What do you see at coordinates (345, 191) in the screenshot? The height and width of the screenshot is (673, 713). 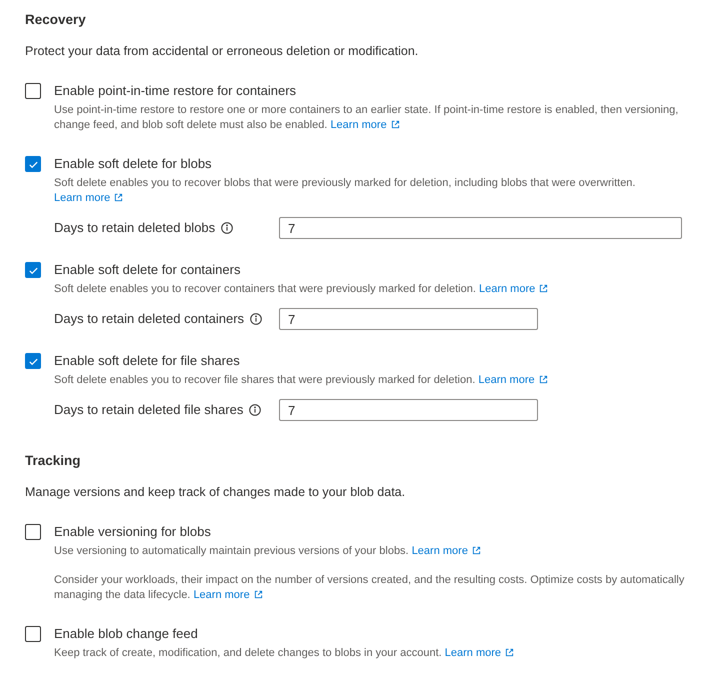 I see `option-description: Soft delete enables you to recover blobs that were previously marked for deletion, including blobs that were overwritten. Learn more` at bounding box center [345, 191].